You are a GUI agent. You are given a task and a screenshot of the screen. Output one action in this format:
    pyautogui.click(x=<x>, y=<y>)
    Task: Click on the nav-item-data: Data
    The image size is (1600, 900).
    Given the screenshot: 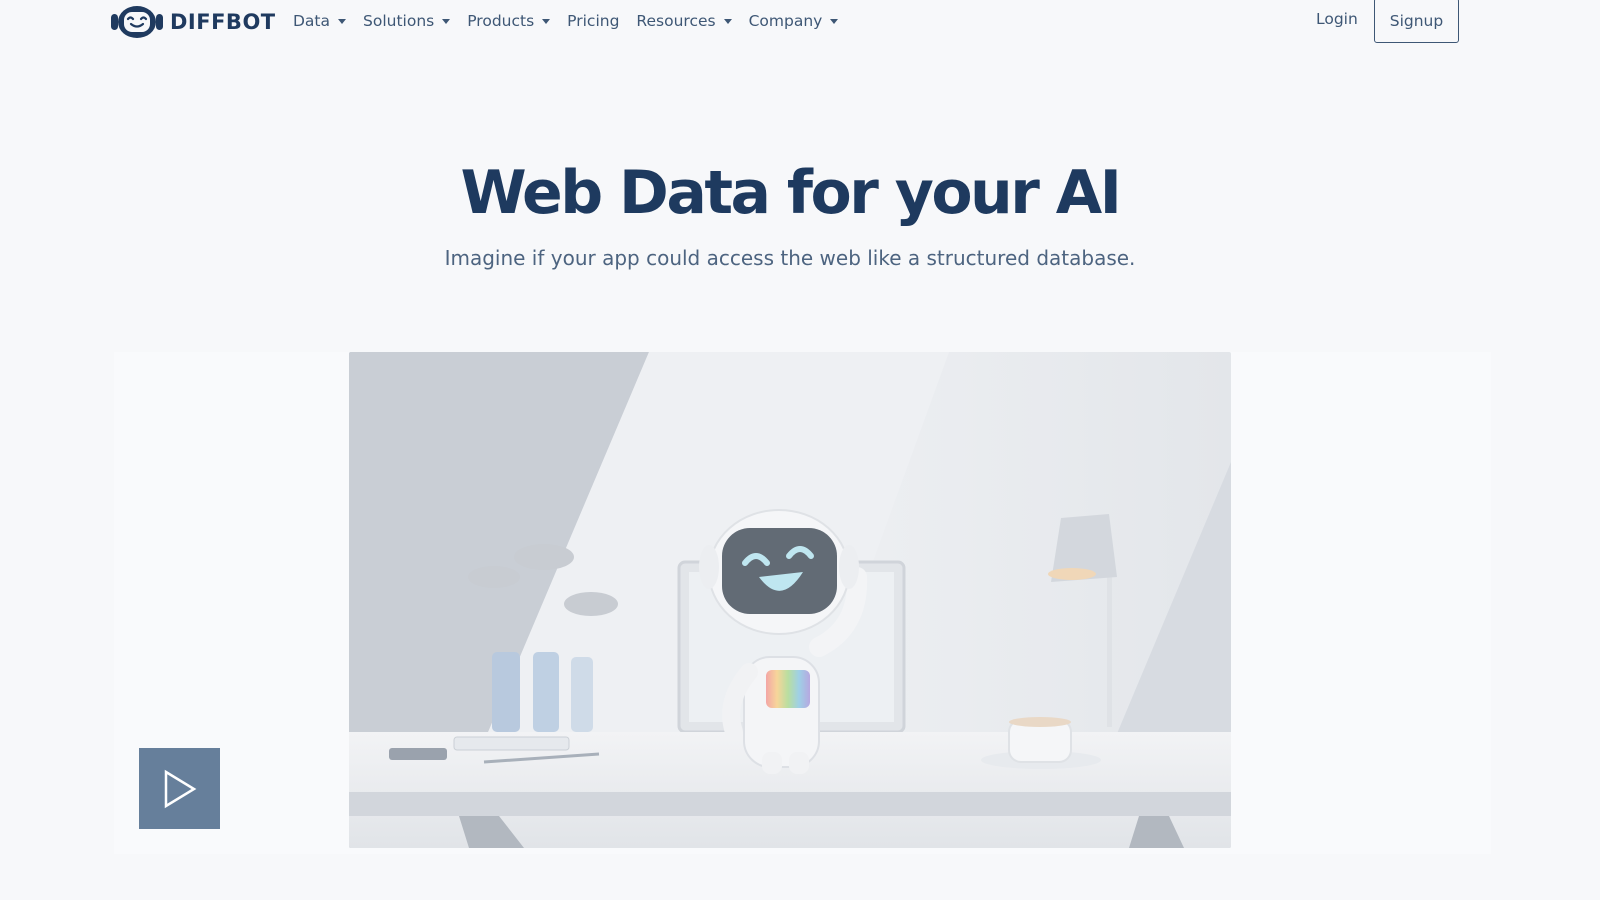 What is the action you would take?
    pyautogui.click(x=320, y=21)
    